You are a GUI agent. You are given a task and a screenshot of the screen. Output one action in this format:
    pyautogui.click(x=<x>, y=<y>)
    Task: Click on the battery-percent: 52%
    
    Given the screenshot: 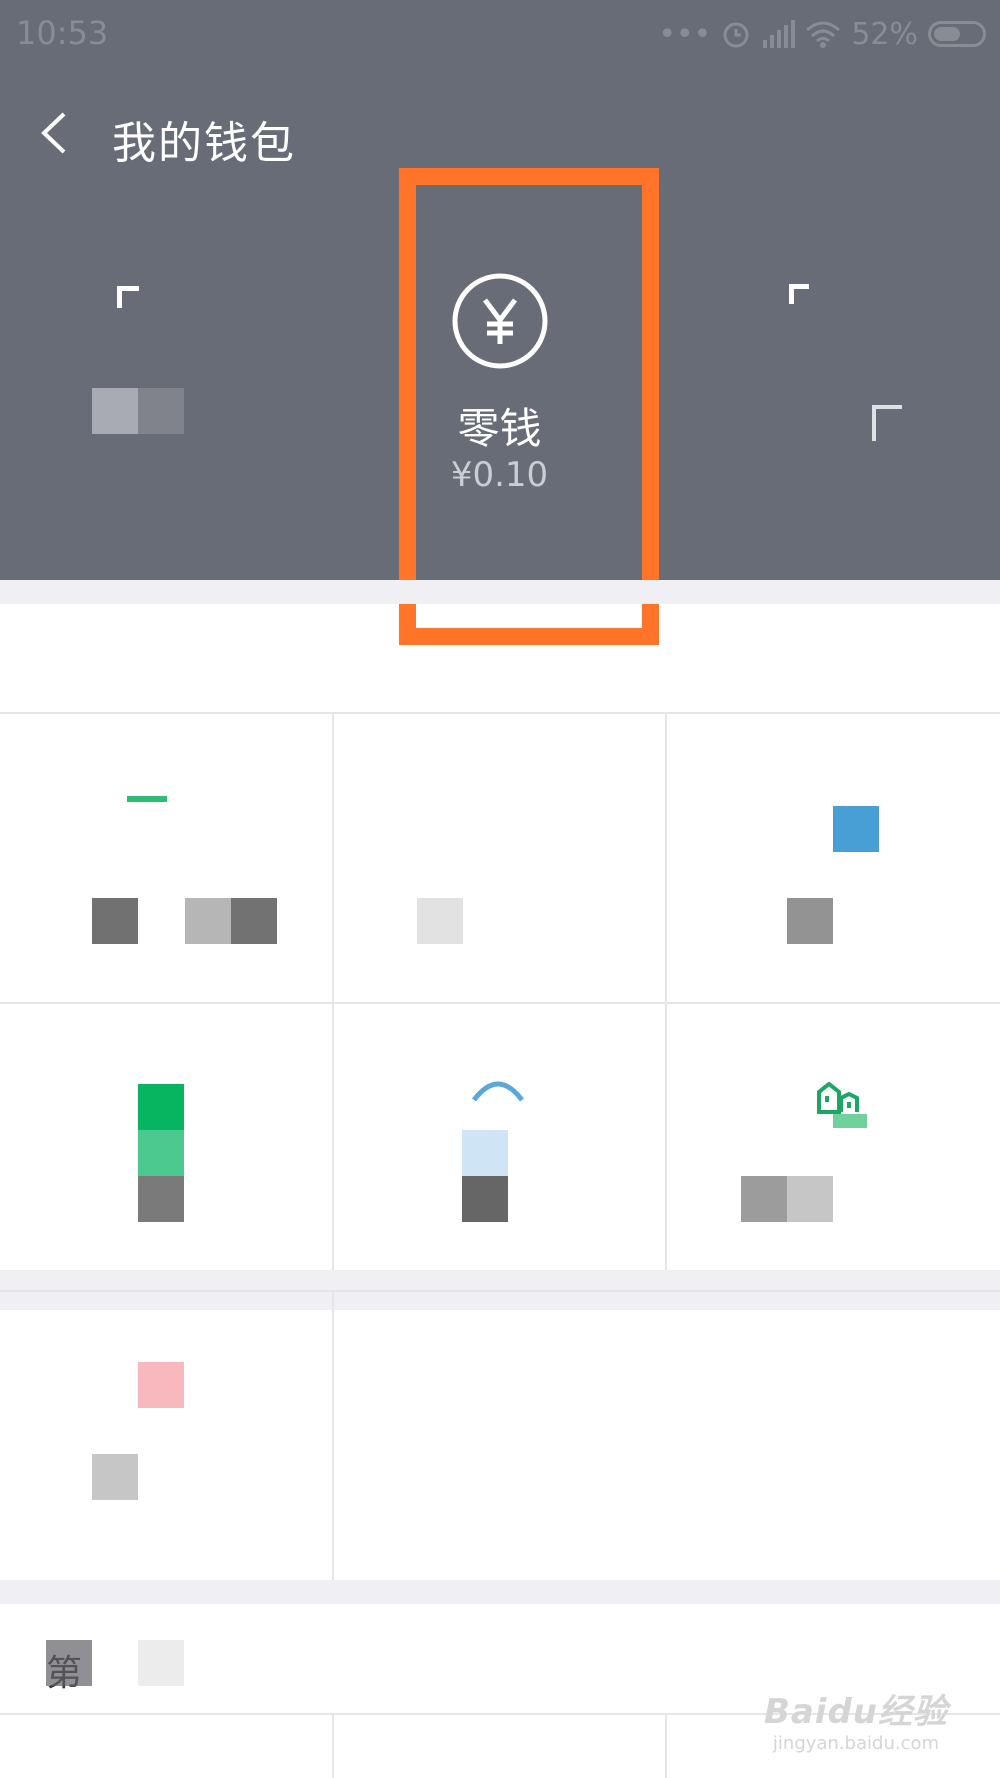 What is the action you would take?
    pyautogui.click(x=884, y=34)
    